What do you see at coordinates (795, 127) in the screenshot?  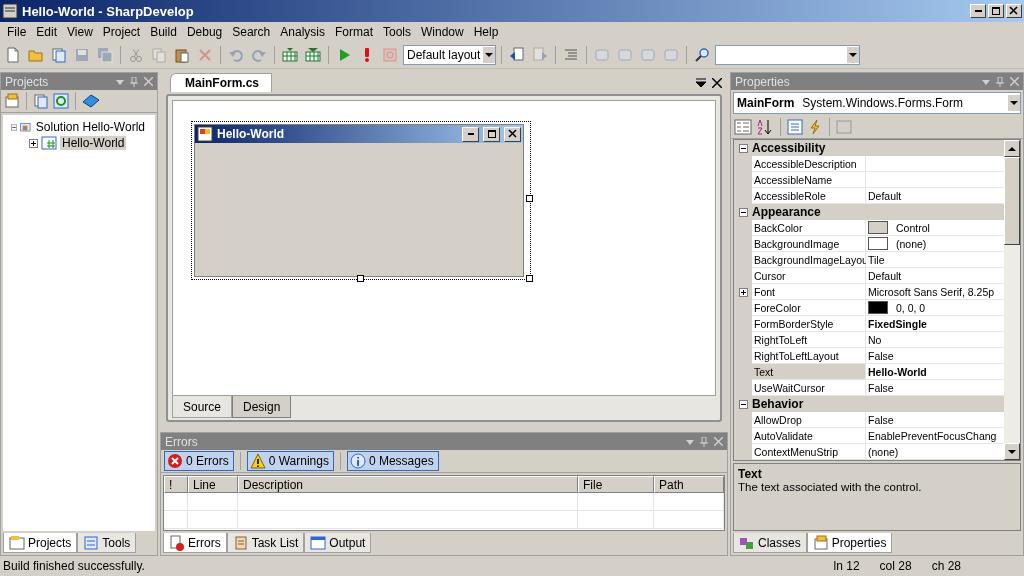 I see `property-list-icon` at bounding box center [795, 127].